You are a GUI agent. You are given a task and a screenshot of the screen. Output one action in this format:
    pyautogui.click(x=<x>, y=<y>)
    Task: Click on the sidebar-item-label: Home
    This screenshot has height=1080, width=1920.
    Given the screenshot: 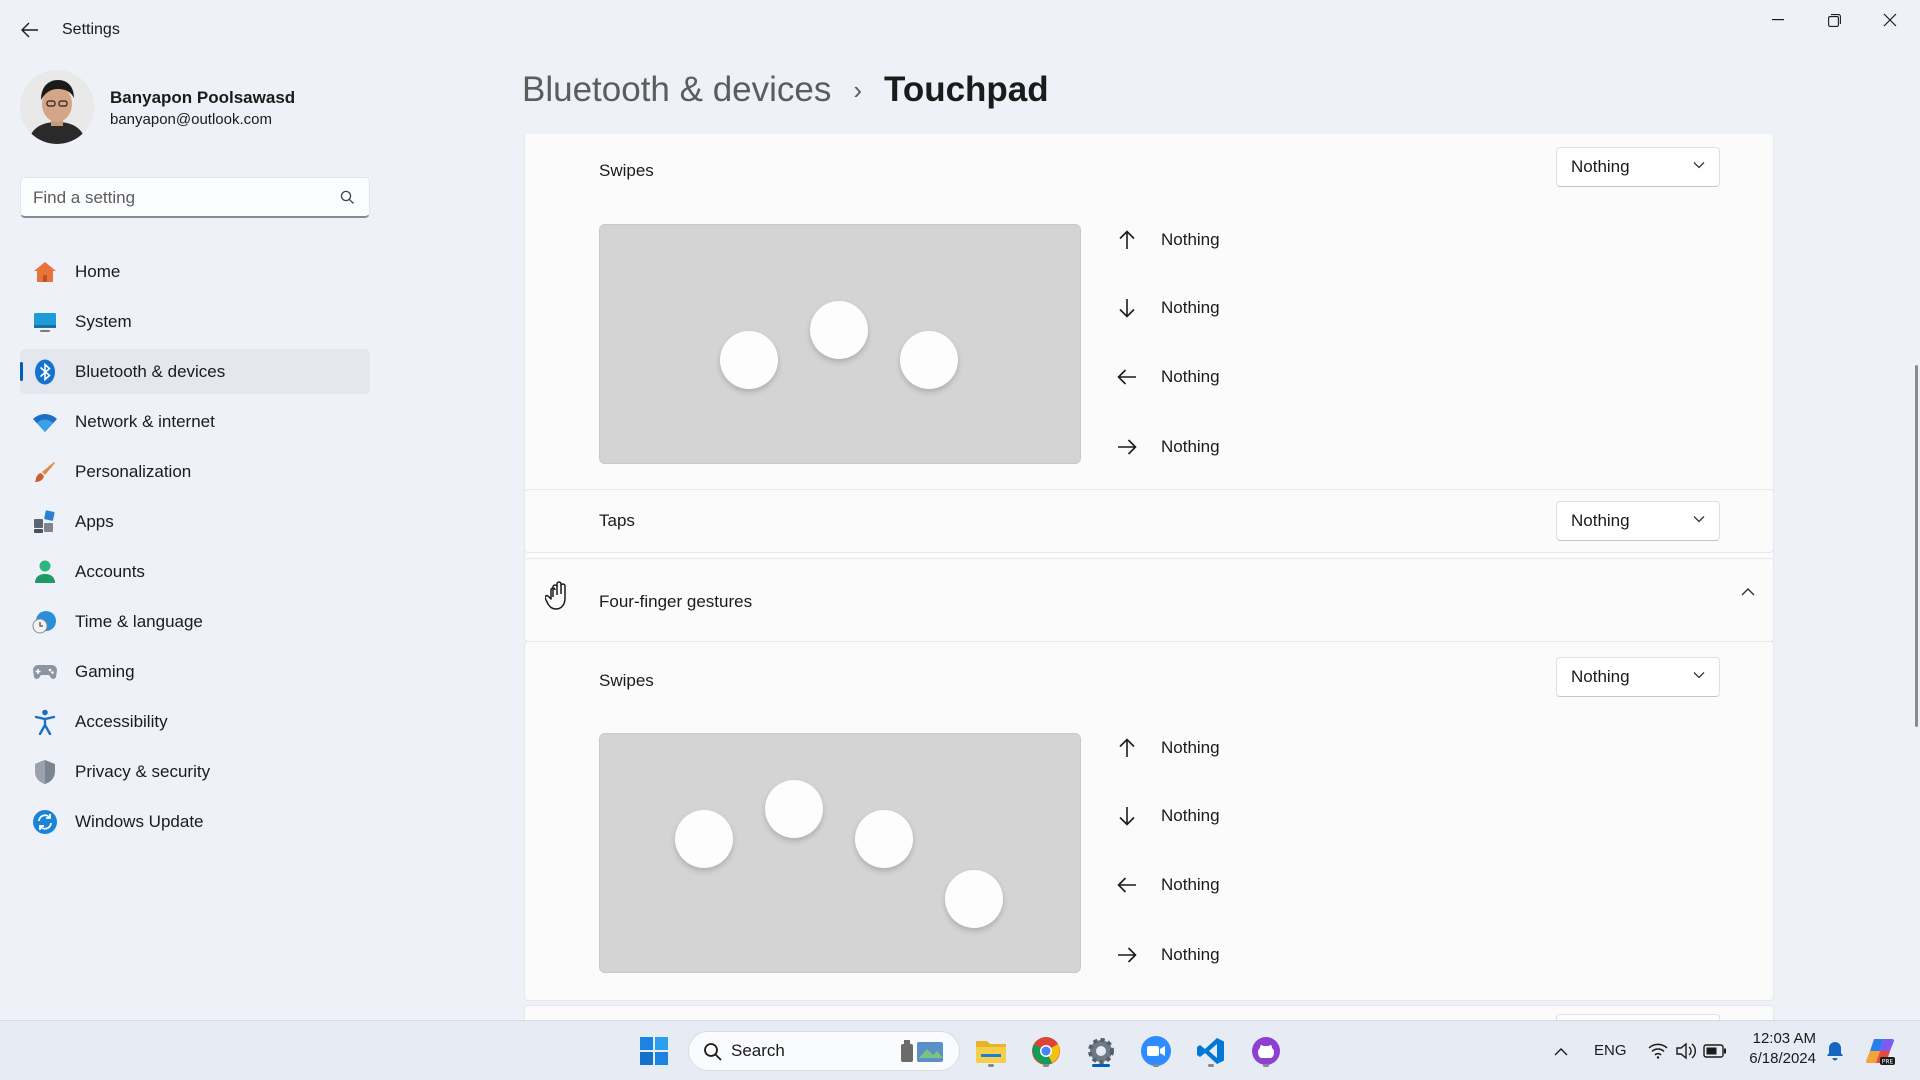 What is the action you would take?
    pyautogui.click(x=98, y=271)
    